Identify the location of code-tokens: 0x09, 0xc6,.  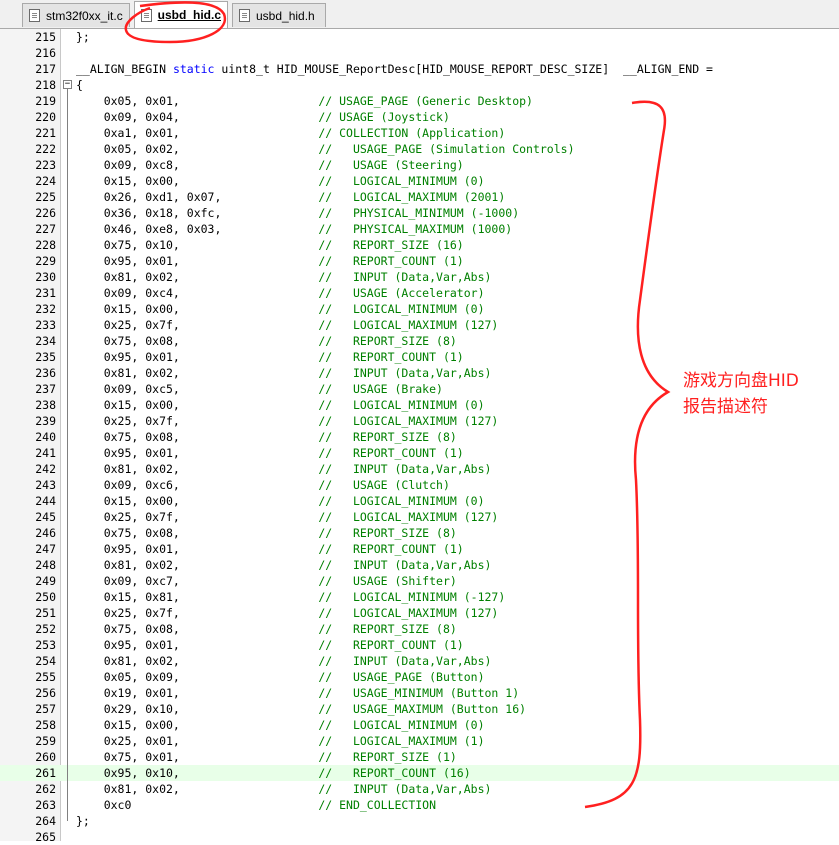
(197, 485).